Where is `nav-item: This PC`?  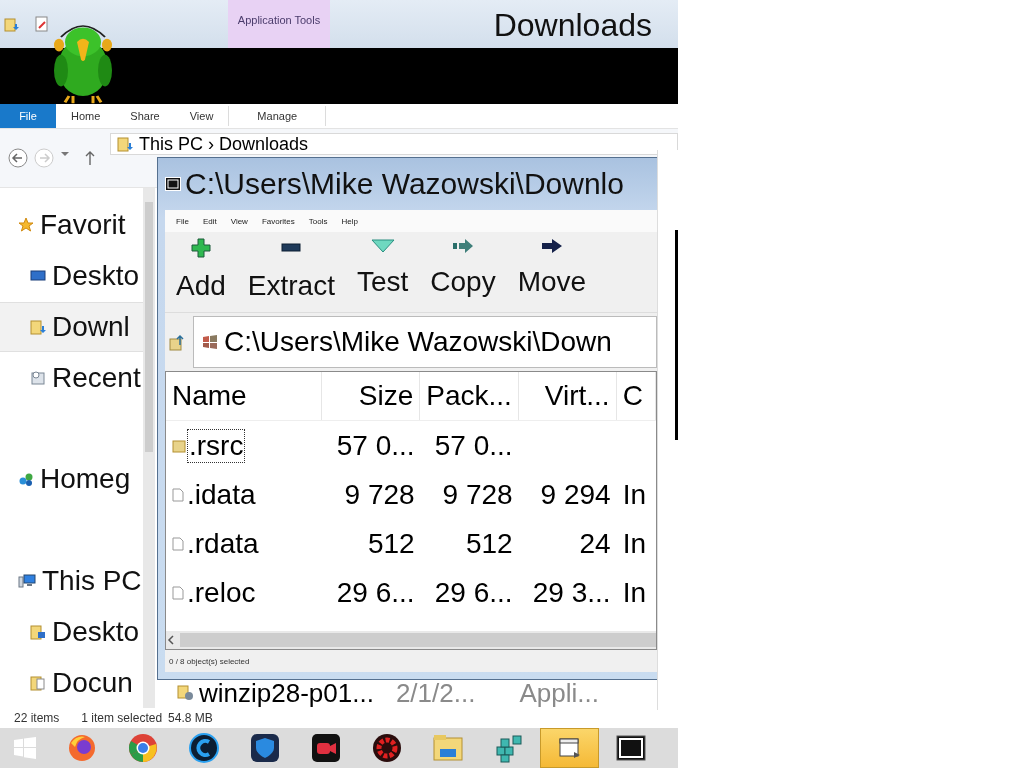
nav-item: This PC is located at coordinates (71, 581).